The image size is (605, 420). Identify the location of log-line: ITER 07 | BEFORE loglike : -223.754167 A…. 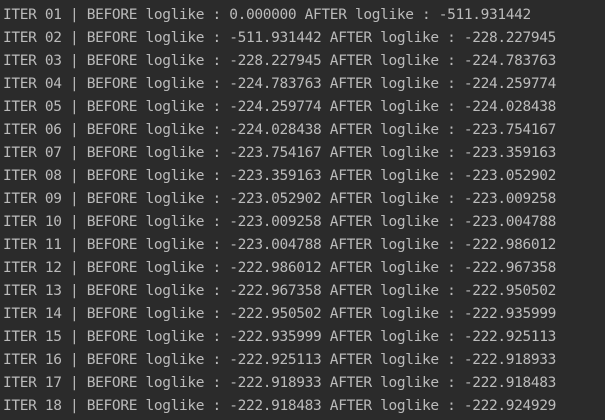
(280, 153).